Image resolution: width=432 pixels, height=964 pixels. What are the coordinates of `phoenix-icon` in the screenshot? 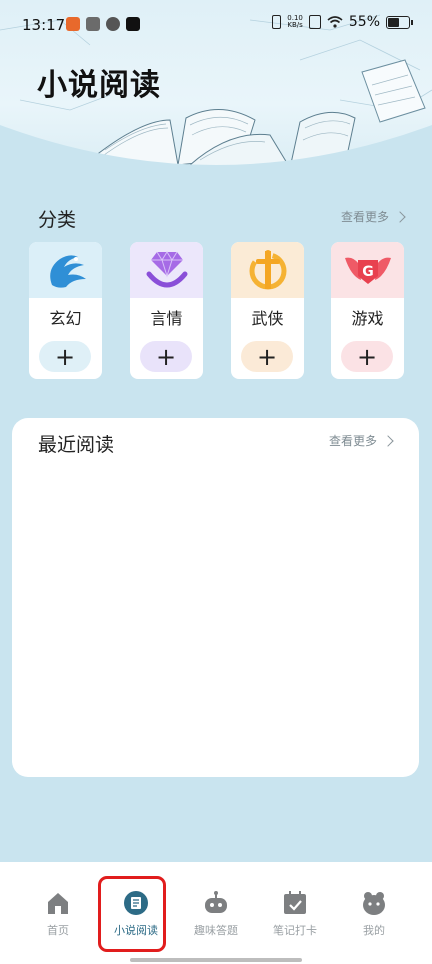 It's located at (67, 271).